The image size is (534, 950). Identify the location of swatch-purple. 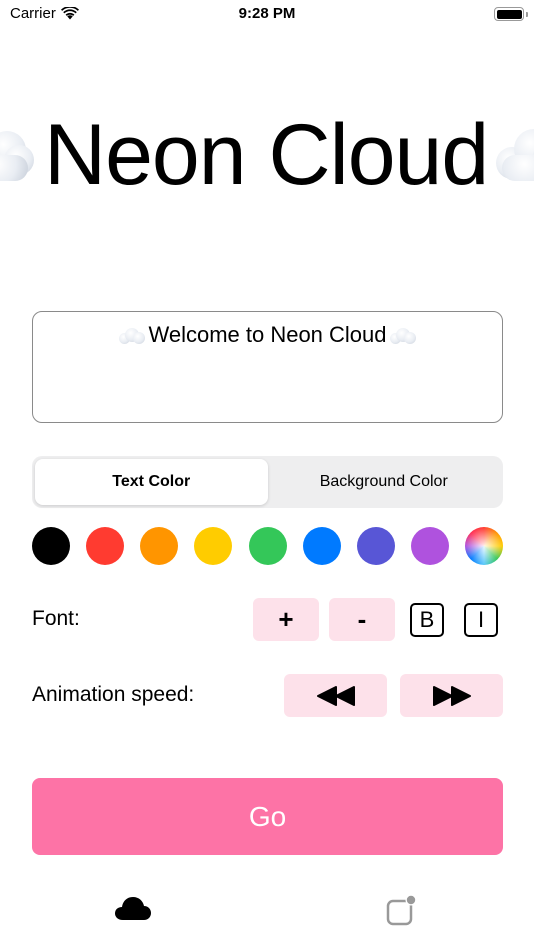
(429, 546).